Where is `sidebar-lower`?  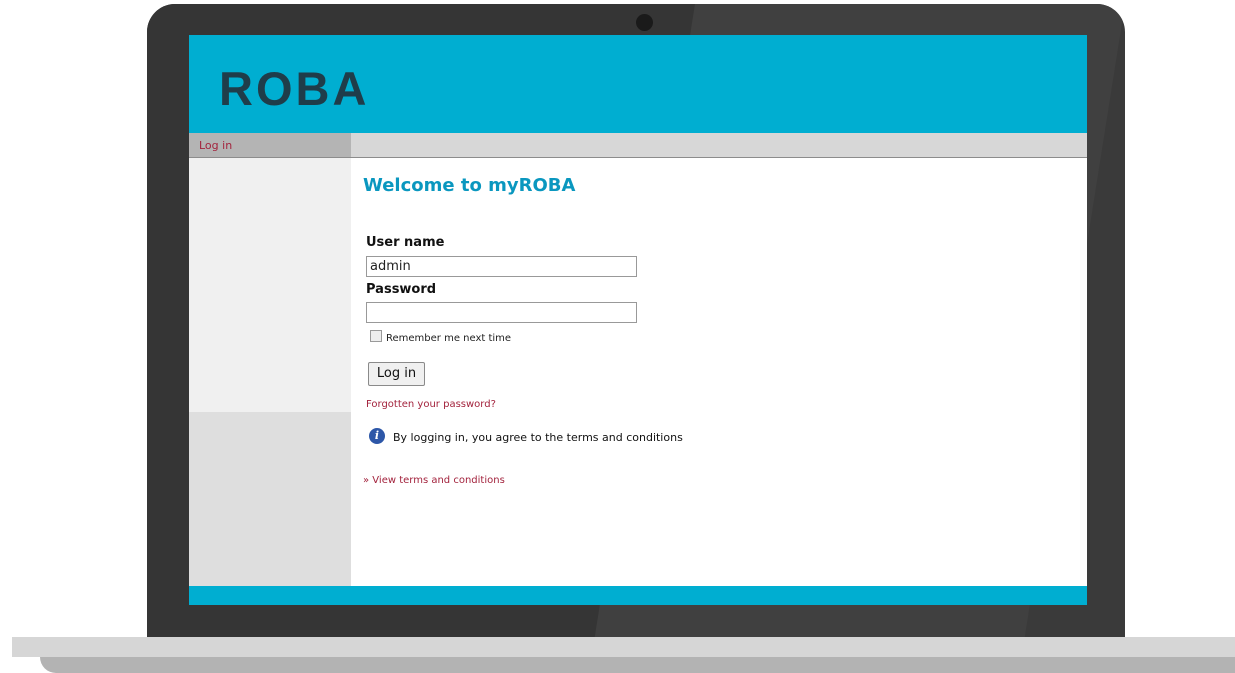 sidebar-lower is located at coordinates (270, 499).